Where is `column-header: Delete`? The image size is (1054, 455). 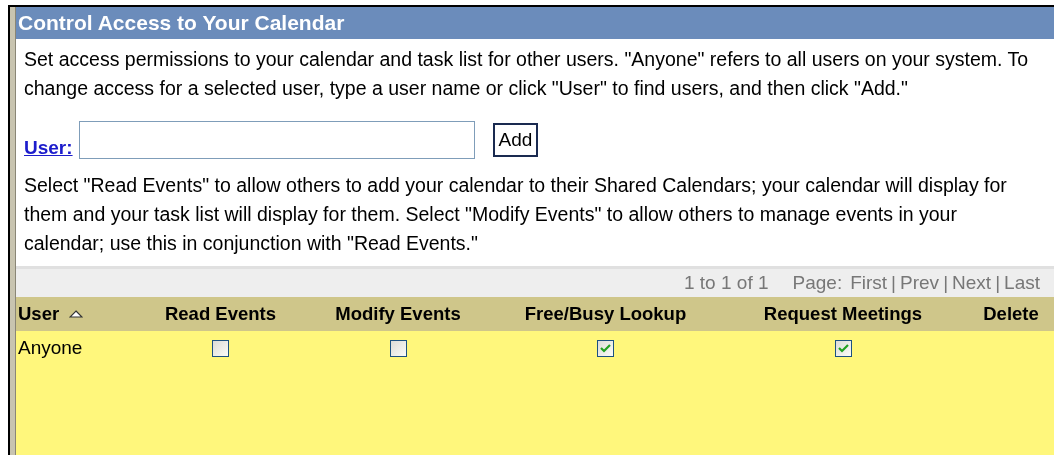
column-header: Delete is located at coordinates (1011, 314).